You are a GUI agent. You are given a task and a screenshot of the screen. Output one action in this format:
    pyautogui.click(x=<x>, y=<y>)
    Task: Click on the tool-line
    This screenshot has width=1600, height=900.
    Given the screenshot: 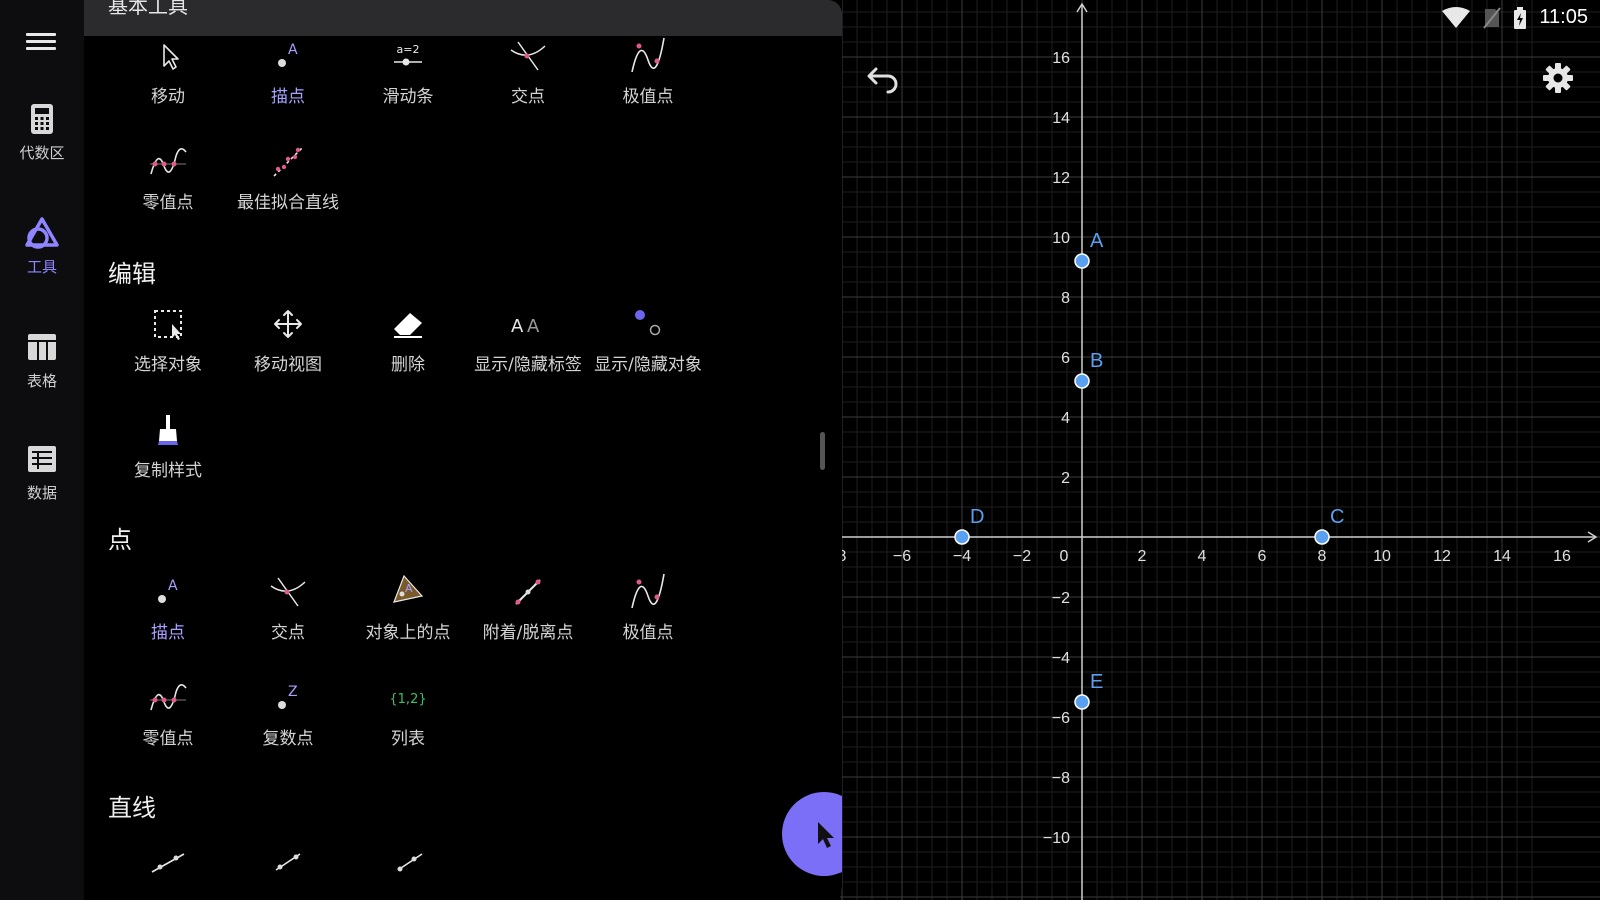 What is the action you would take?
    pyautogui.click(x=288, y=866)
    